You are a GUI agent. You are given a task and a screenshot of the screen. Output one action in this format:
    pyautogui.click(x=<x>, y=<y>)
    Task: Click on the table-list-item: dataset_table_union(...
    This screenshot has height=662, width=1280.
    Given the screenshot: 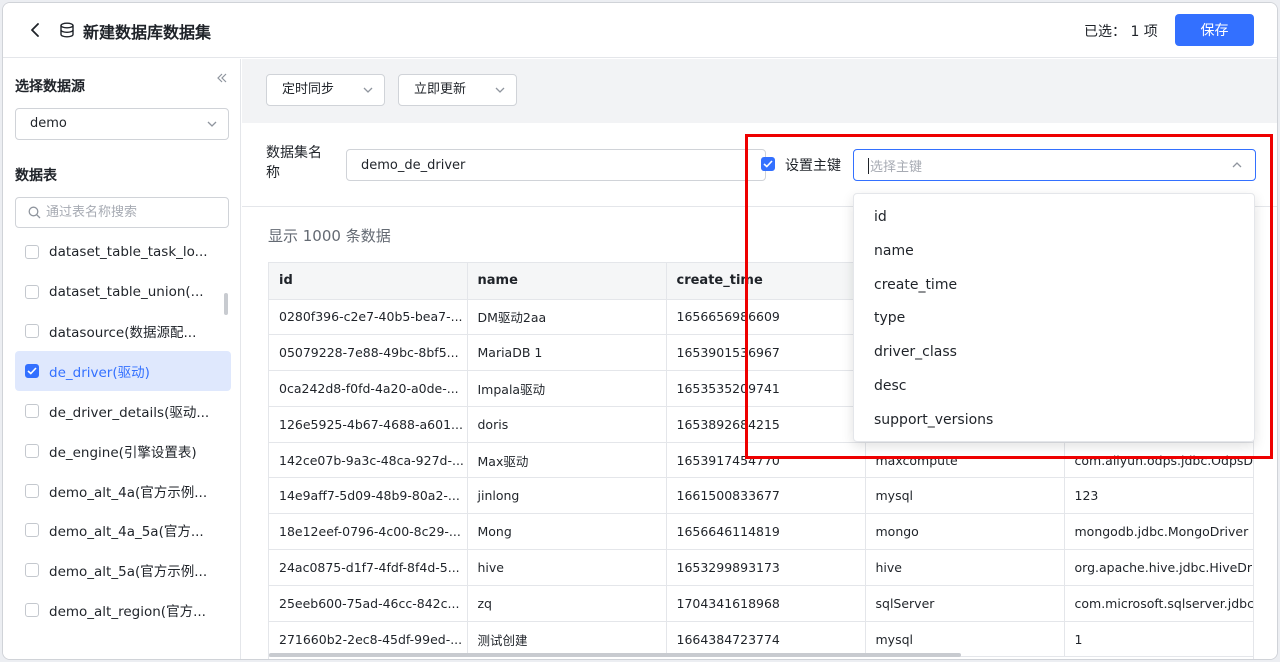 What is the action you would take?
    pyautogui.click(x=123, y=292)
    